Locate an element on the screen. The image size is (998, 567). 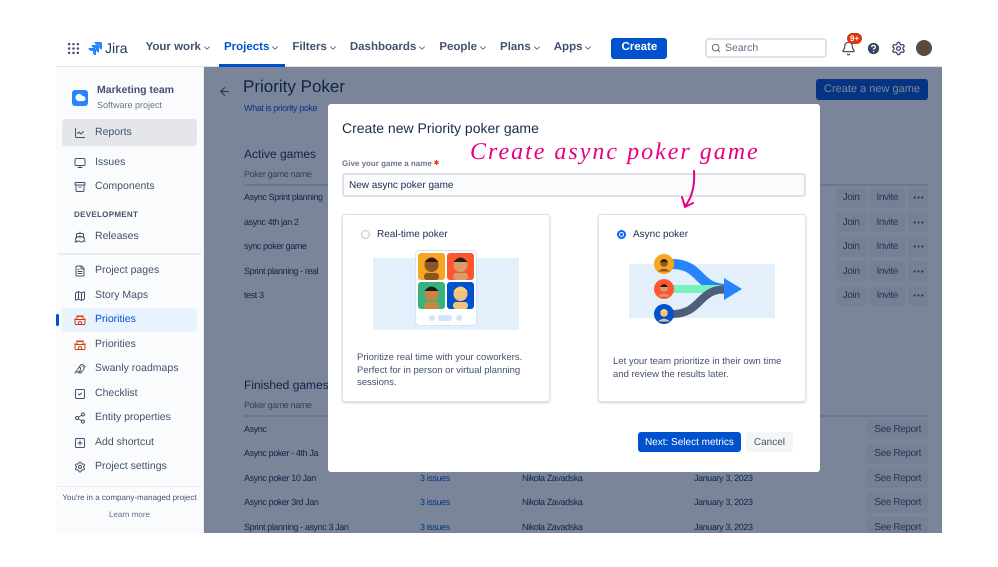
handwritten-annotation: Create async poker game is located at coordinates (615, 152).